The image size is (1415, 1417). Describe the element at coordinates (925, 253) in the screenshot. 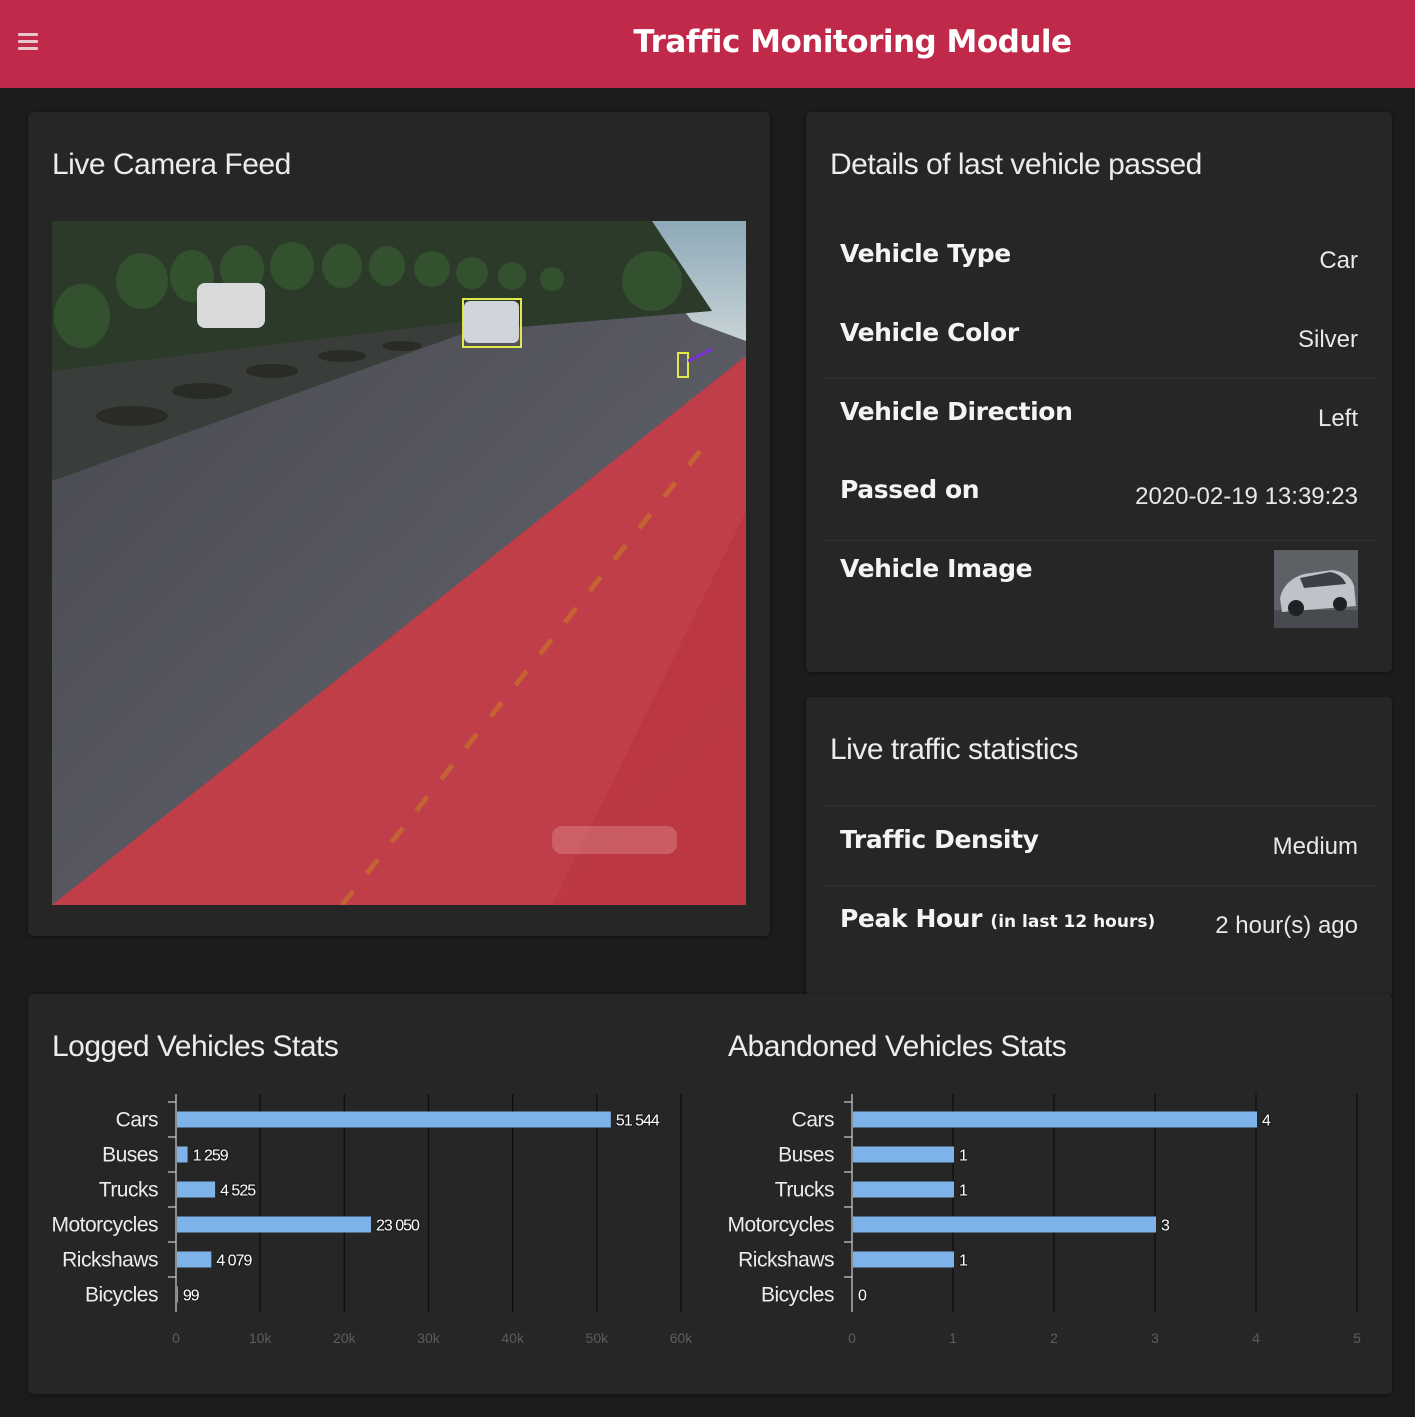

I see `vehicle-type-label: Vehicle Type` at that location.